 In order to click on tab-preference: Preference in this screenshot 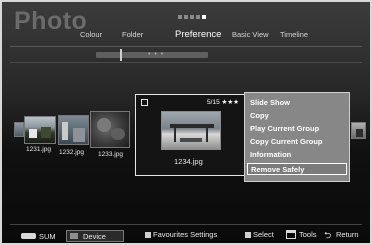, I will do `click(198, 34)`.